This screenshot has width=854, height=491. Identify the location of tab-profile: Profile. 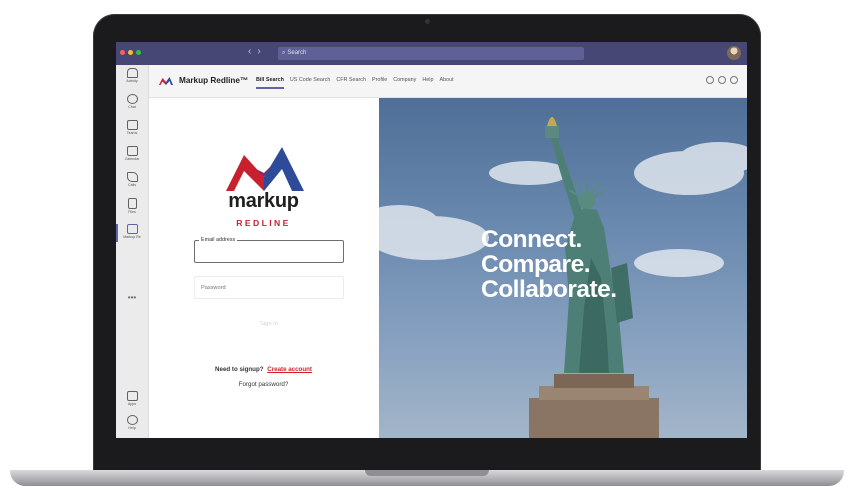
(379, 83).